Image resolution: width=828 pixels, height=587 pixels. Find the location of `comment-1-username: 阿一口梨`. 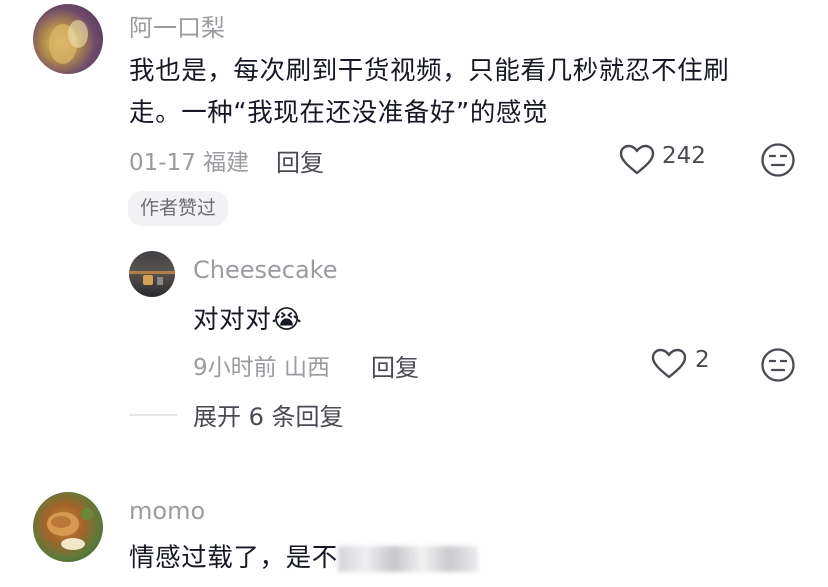

comment-1-username: 阿一口梨 is located at coordinates (177, 25).